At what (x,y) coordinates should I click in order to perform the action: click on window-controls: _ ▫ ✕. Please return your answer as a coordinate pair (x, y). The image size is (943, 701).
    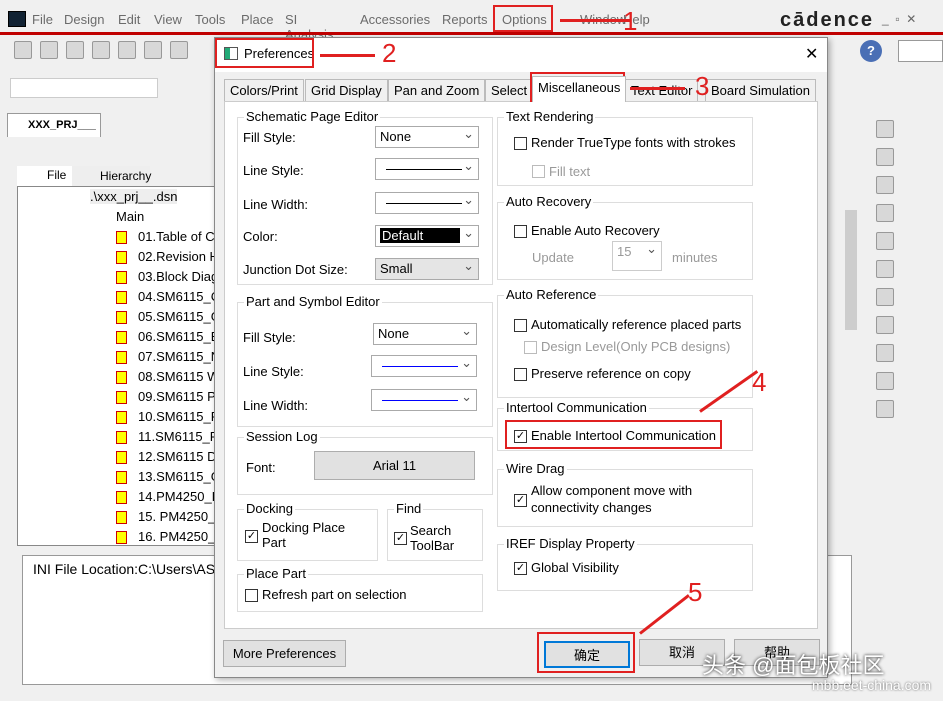
    Looking at the image, I should click on (899, 19).